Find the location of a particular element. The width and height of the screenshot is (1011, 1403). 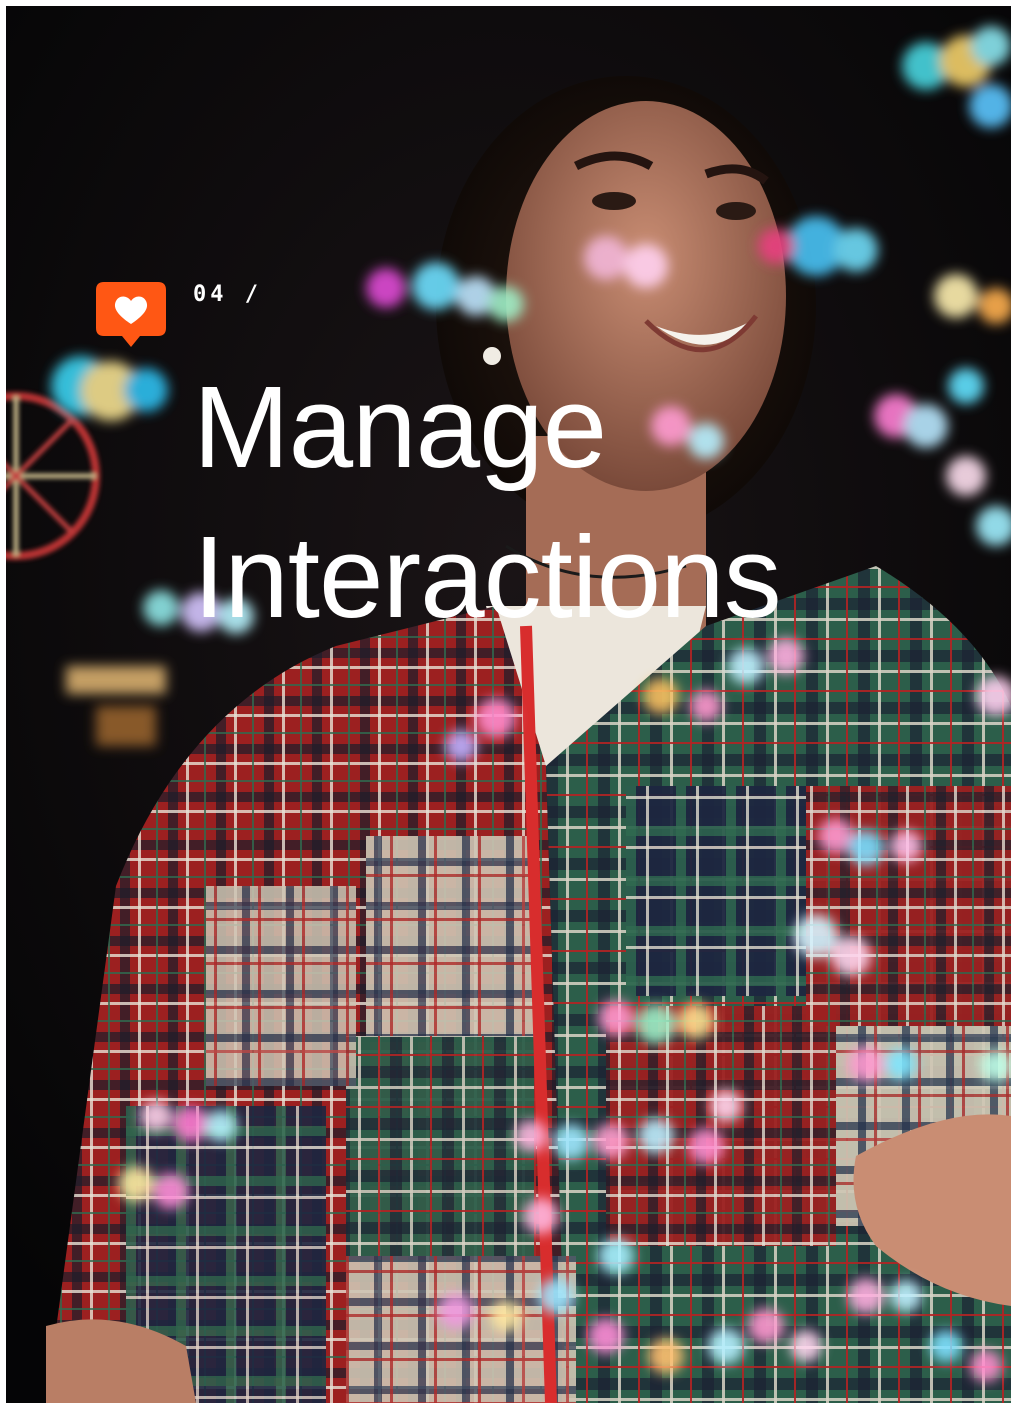

page-title-line-2: Interactions is located at coordinates (487, 577).